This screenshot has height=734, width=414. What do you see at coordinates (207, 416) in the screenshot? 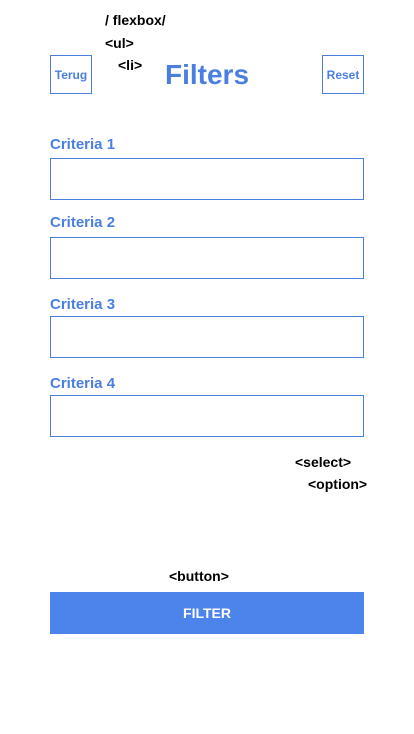
I see `criteria-4-select` at bounding box center [207, 416].